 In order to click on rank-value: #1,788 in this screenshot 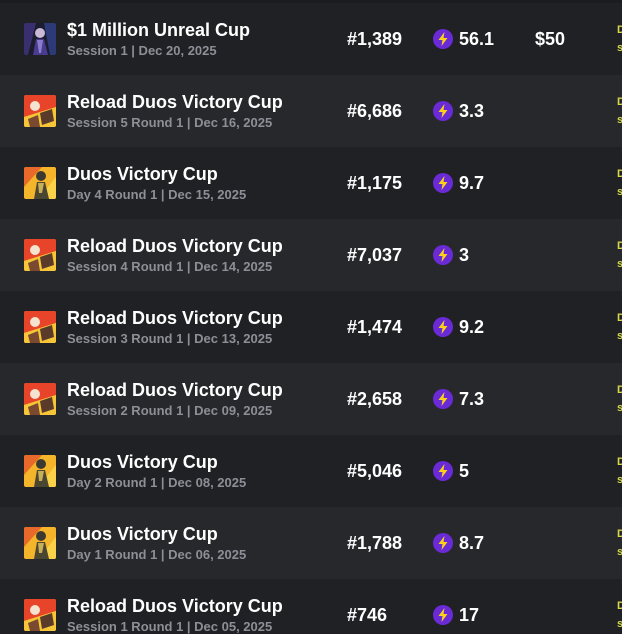, I will do `click(375, 543)`.